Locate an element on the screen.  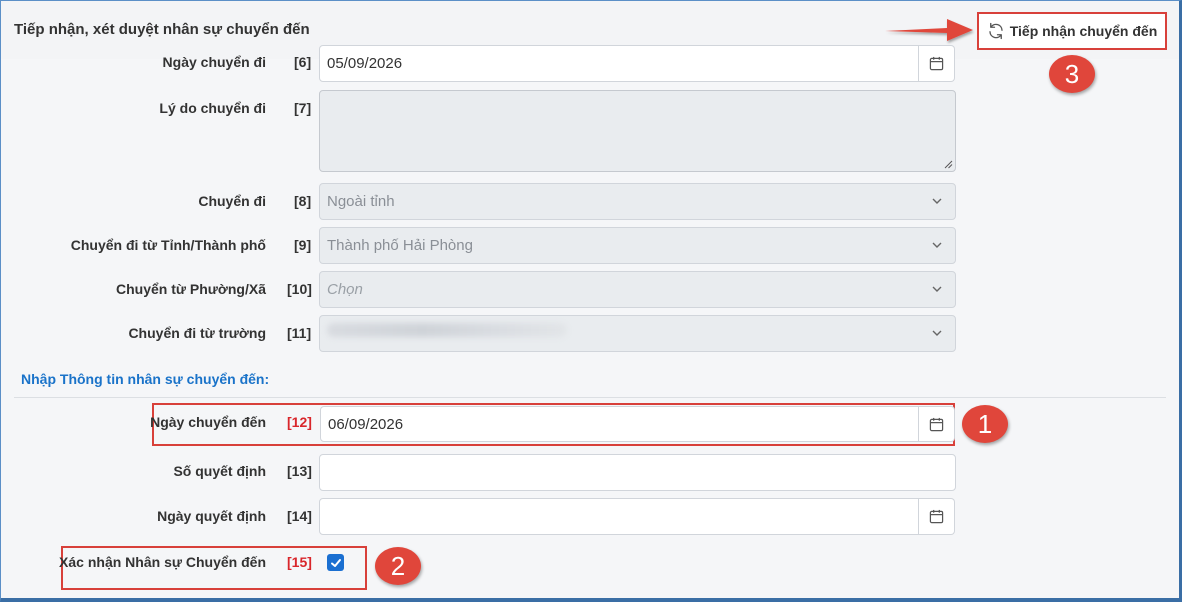
blurred-school-name is located at coordinates (447, 330).